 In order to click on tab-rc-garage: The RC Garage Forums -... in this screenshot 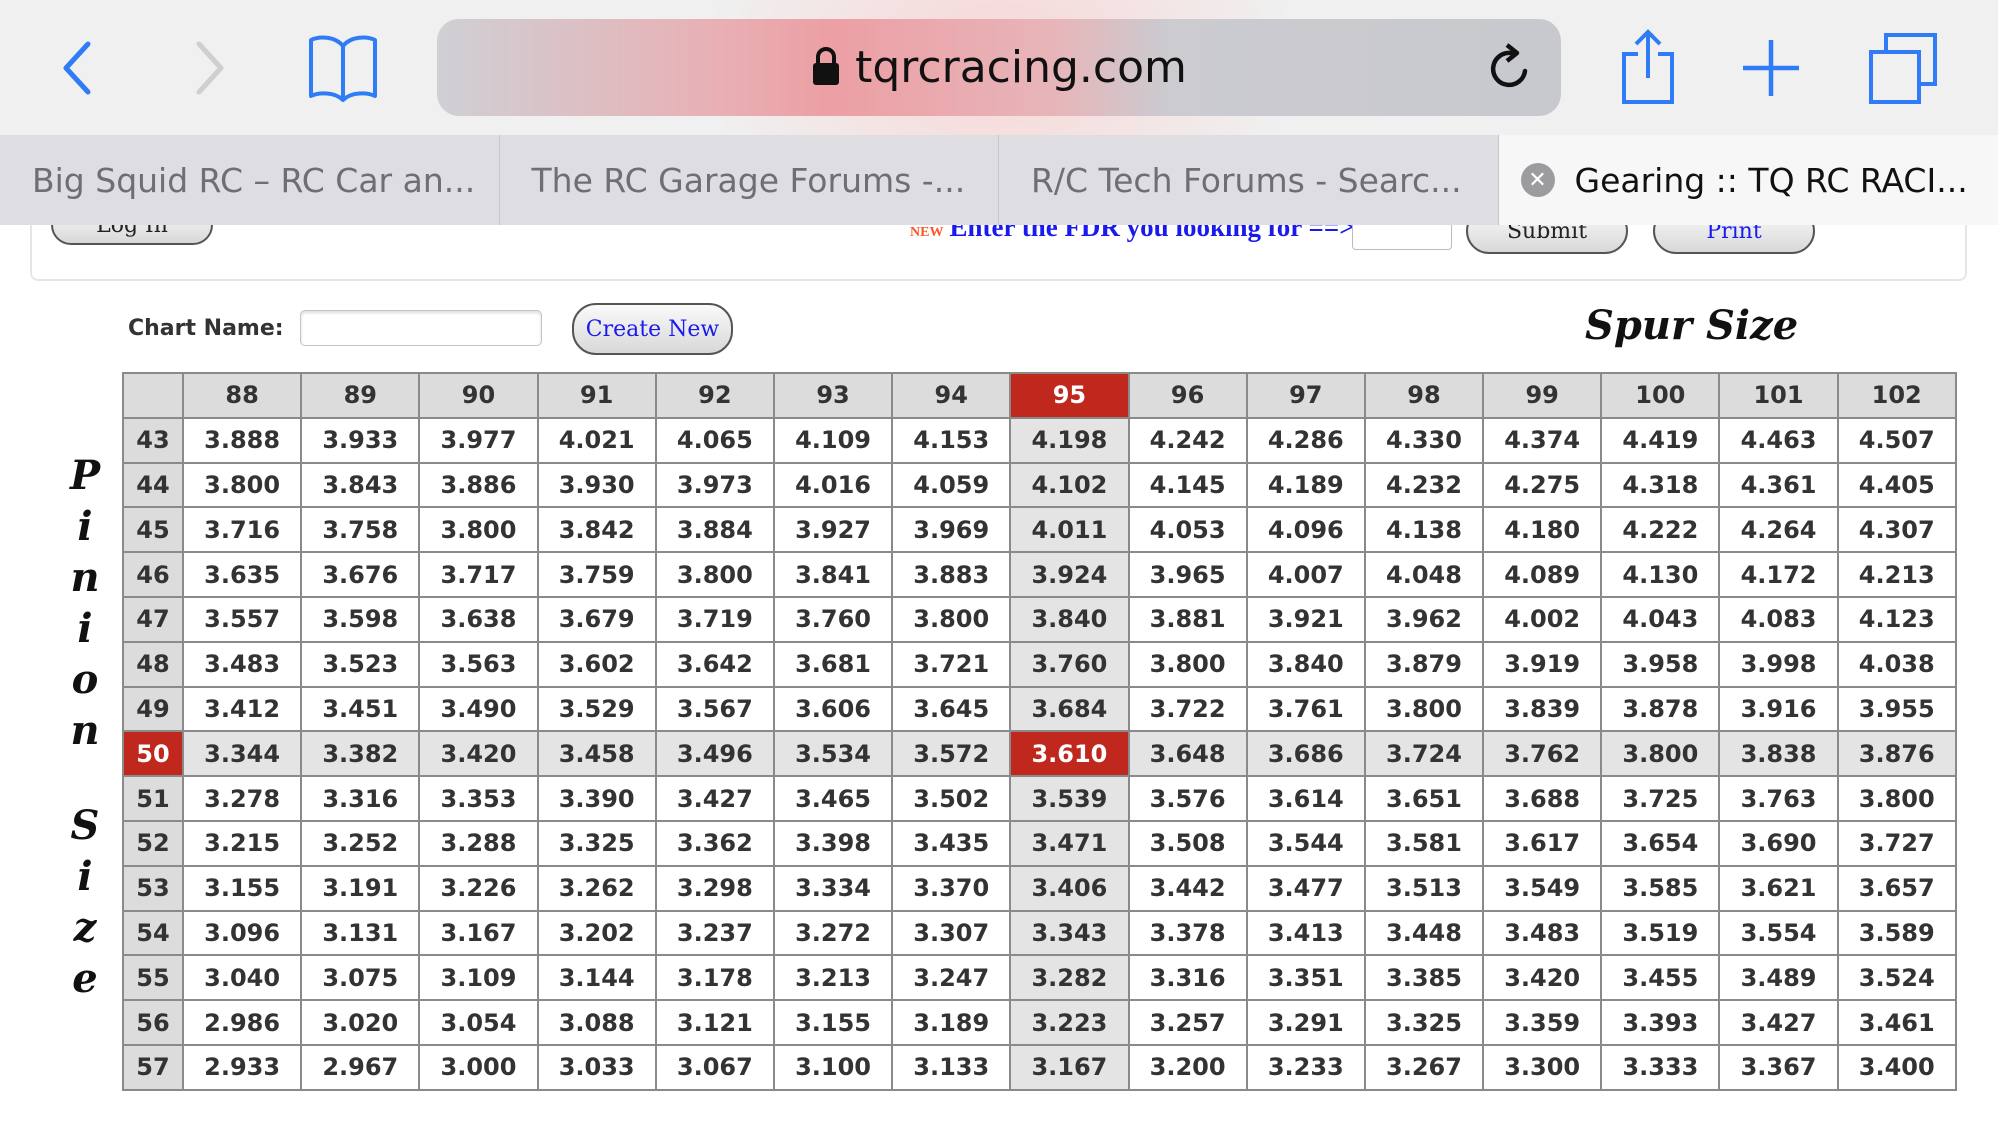, I will do `click(749, 180)`.